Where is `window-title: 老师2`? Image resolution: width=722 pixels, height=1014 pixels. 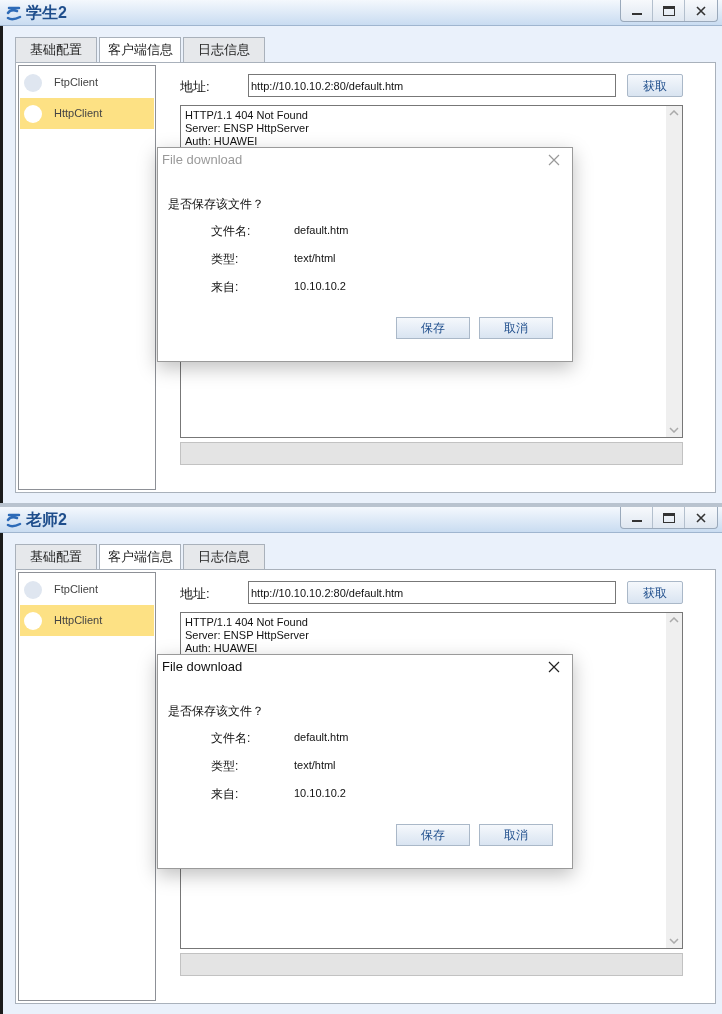
window-title: 老师2 is located at coordinates (46, 519).